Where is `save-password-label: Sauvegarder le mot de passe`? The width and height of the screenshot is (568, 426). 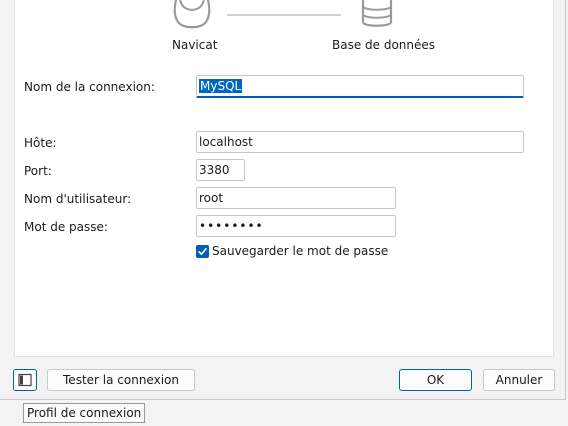
save-password-label: Sauvegarder le mot de passe is located at coordinates (300, 251).